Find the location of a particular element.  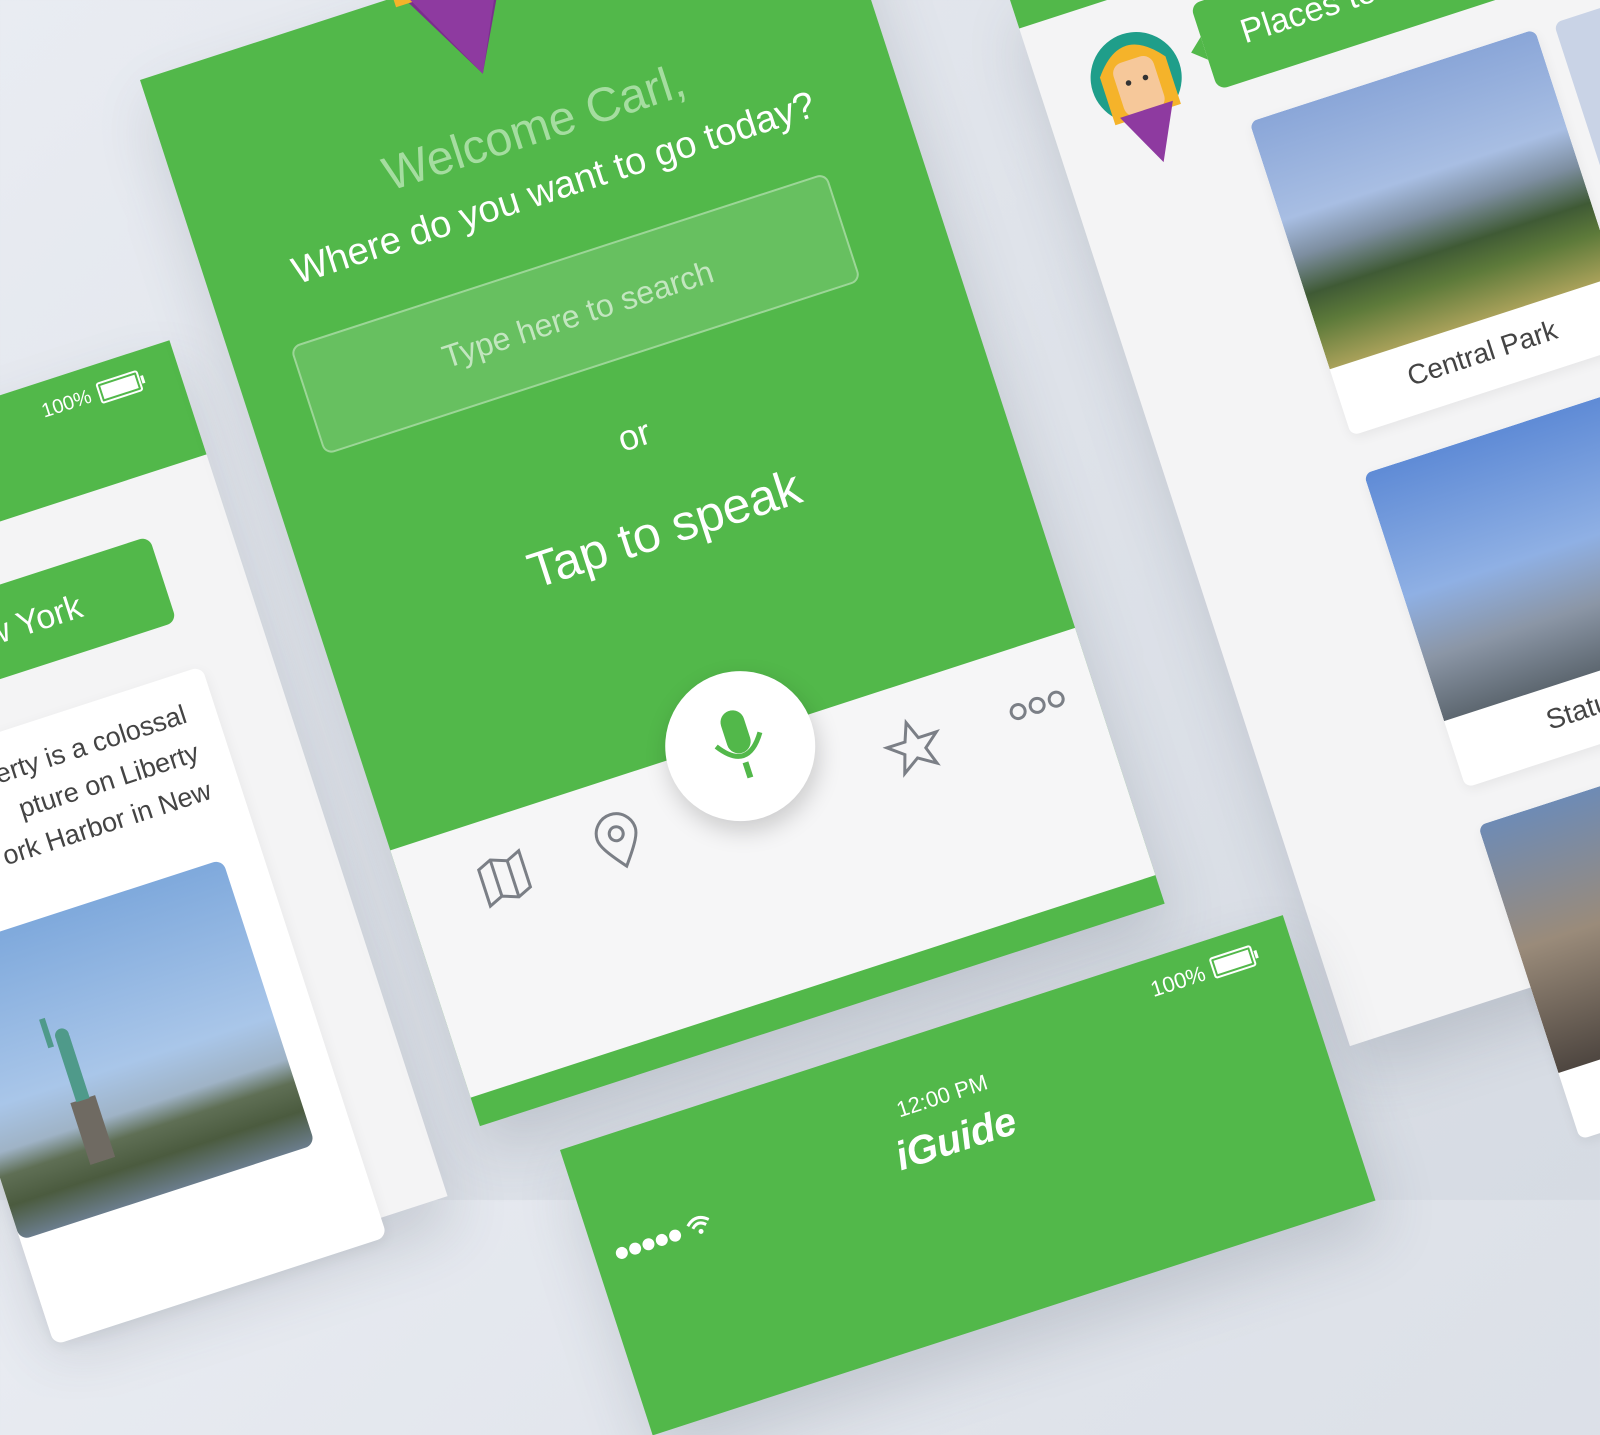

search-input is located at coordinates (578, 314).